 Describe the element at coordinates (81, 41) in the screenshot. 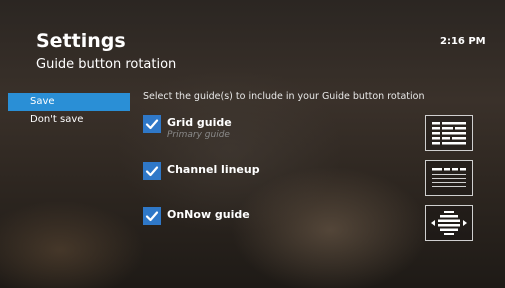

I see `page-title: Settings` at that location.